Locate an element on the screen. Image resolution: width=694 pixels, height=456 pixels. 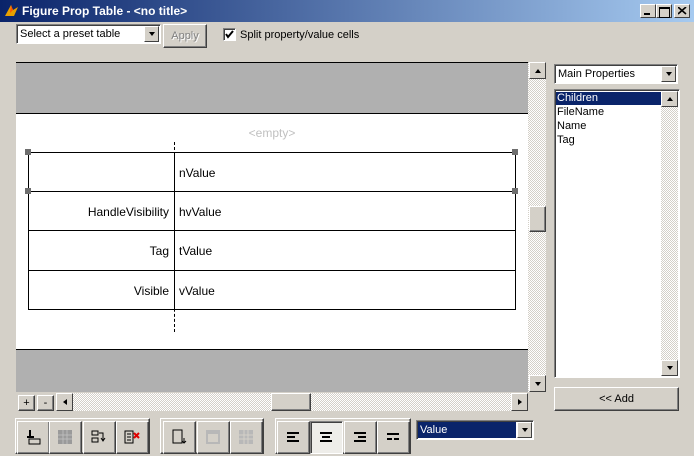
frame-button is located at coordinates (213, 437).